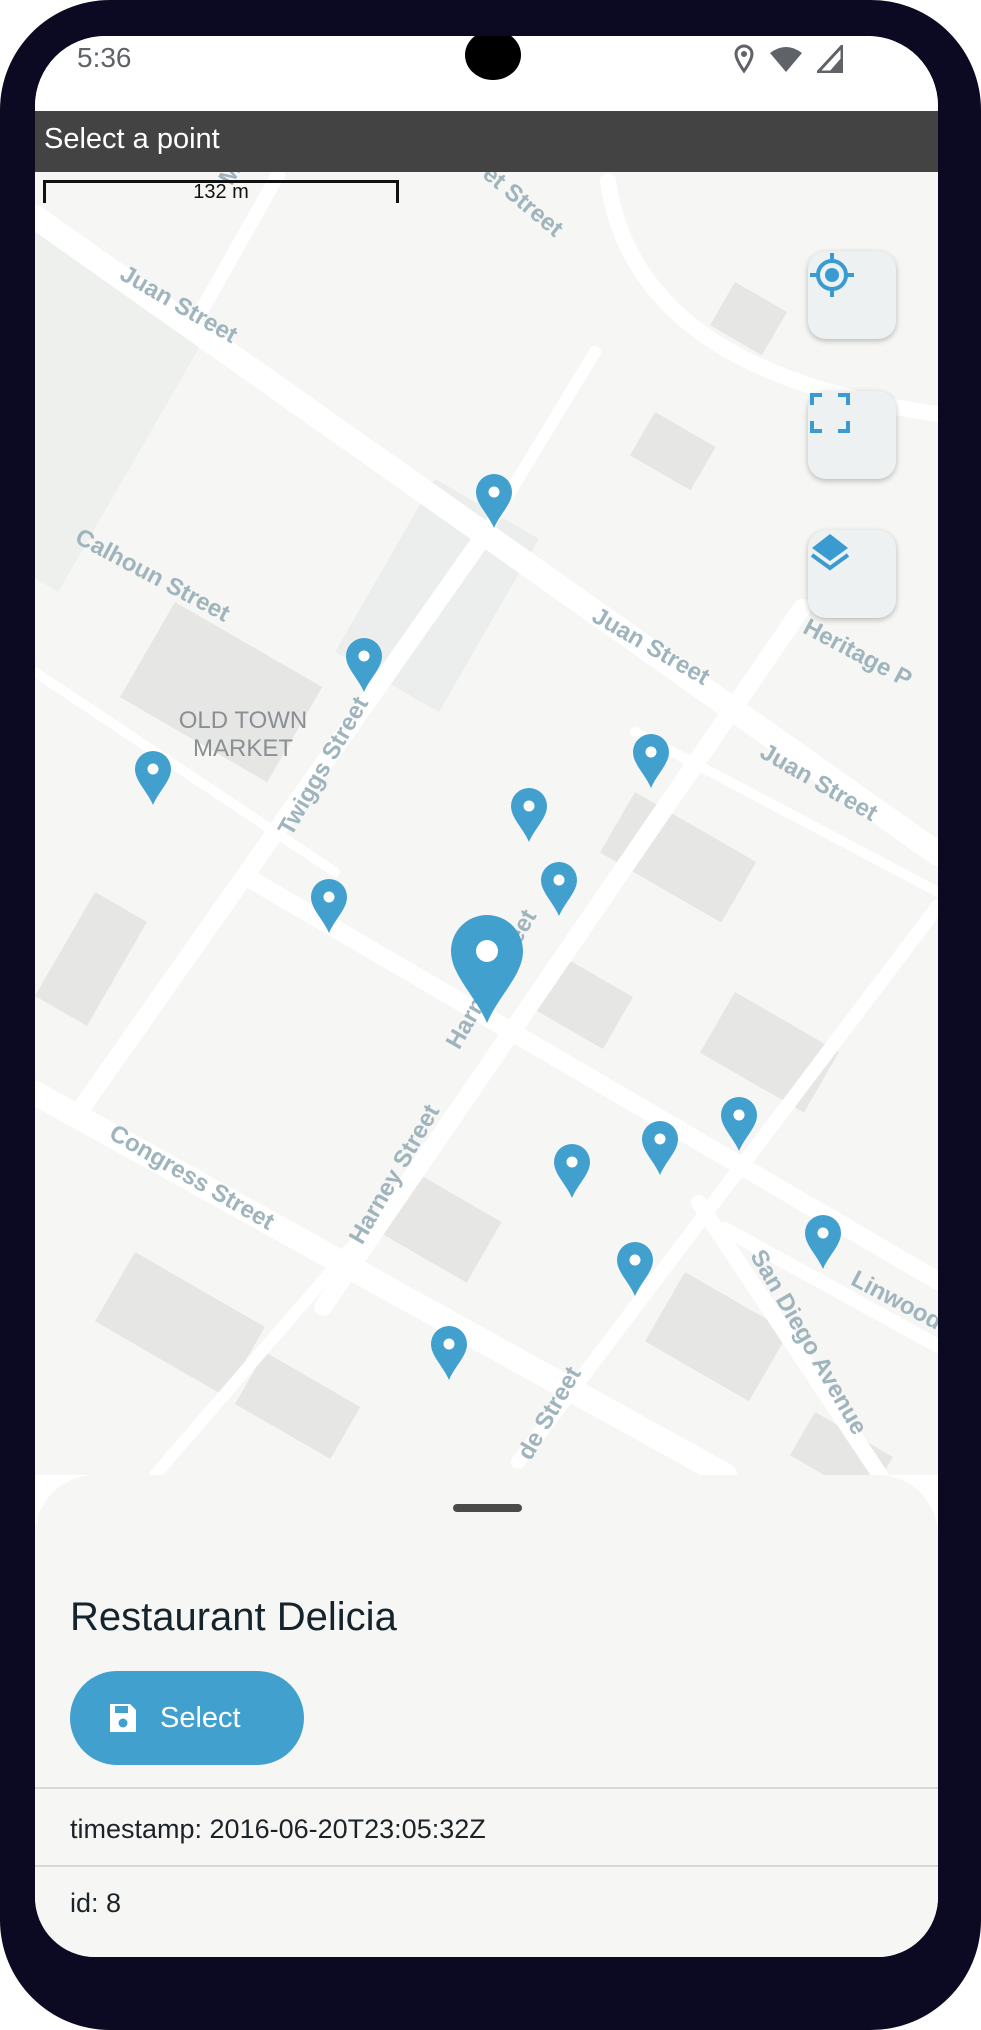  What do you see at coordinates (96, 1903) in the screenshot?
I see `property-id: id: 8` at bounding box center [96, 1903].